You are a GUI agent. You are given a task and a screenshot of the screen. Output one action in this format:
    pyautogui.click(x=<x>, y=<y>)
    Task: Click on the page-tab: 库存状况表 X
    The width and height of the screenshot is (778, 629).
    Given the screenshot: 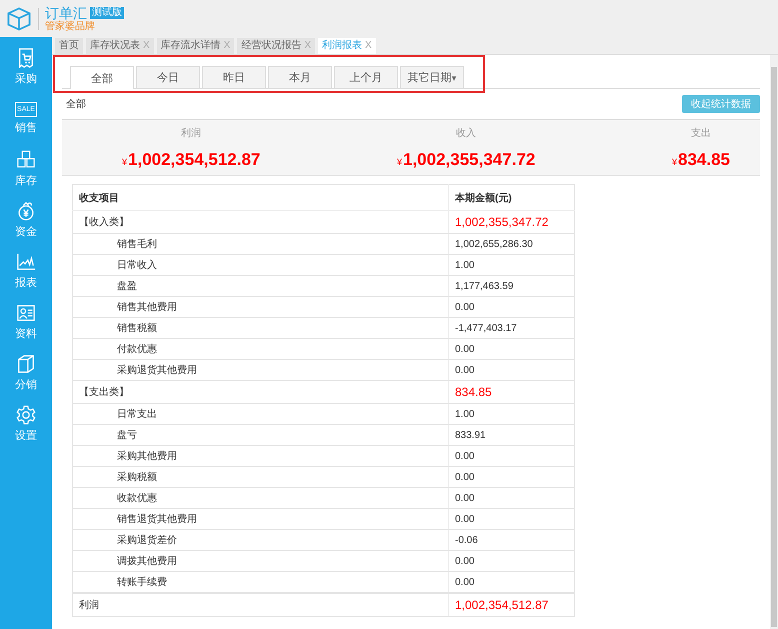 What is the action you would take?
    pyautogui.click(x=120, y=46)
    